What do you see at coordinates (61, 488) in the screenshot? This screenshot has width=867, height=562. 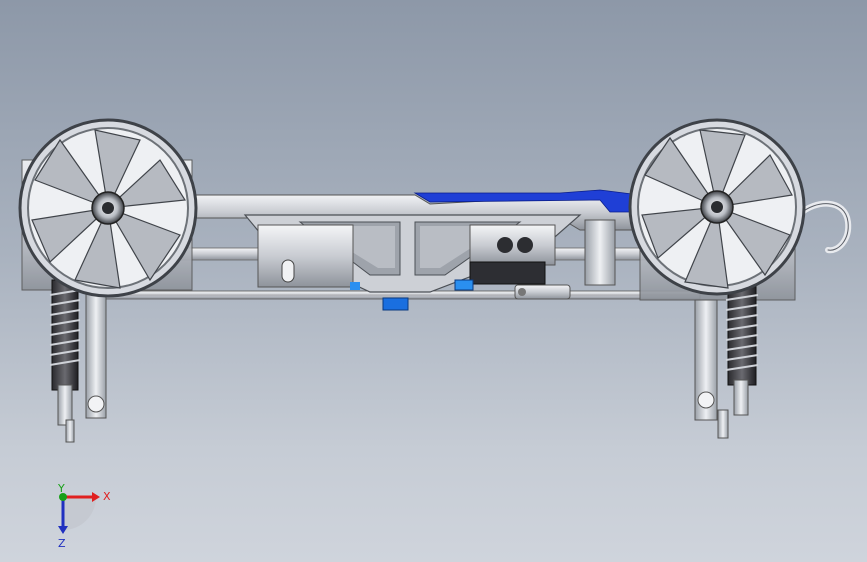 I see `y-axis-label: Y` at bounding box center [61, 488].